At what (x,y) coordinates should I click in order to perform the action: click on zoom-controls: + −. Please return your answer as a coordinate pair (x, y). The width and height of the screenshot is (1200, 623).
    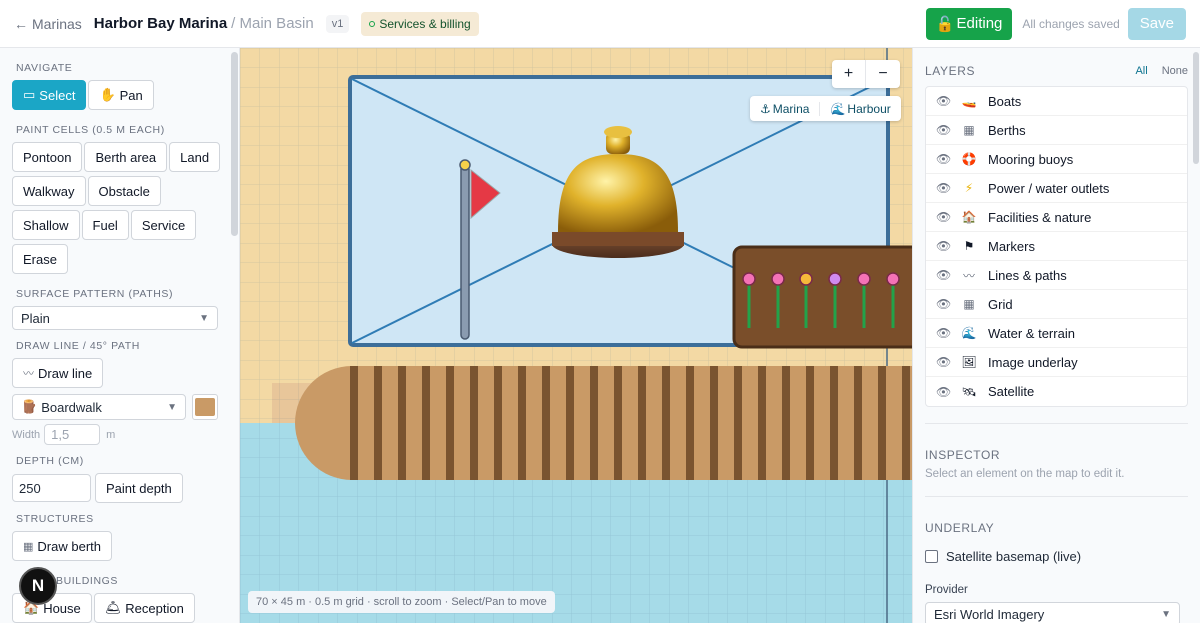
    Looking at the image, I should click on (866, 74).